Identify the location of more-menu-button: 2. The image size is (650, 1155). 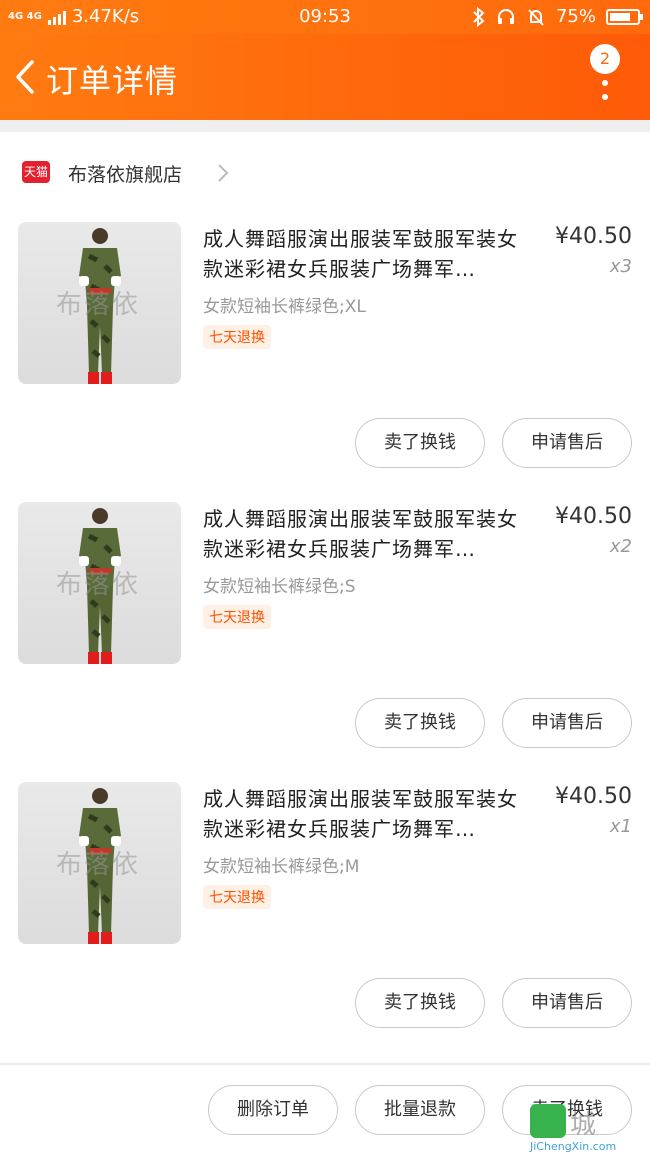
(608, 74).